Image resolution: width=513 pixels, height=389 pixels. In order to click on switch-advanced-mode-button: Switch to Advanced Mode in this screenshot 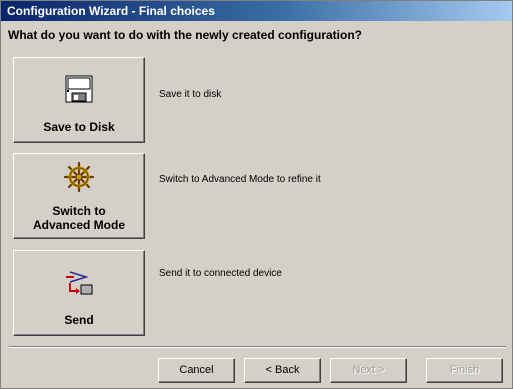, I will do `click(79, 196)`.